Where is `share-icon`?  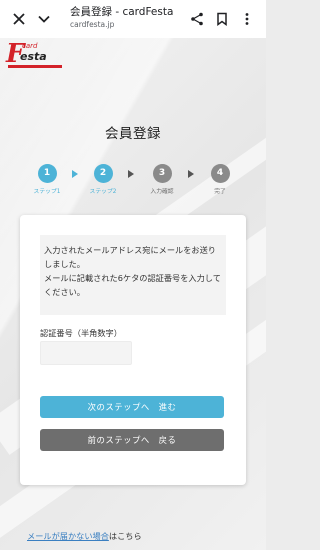
share-icon is located at coordinates (197, 19).